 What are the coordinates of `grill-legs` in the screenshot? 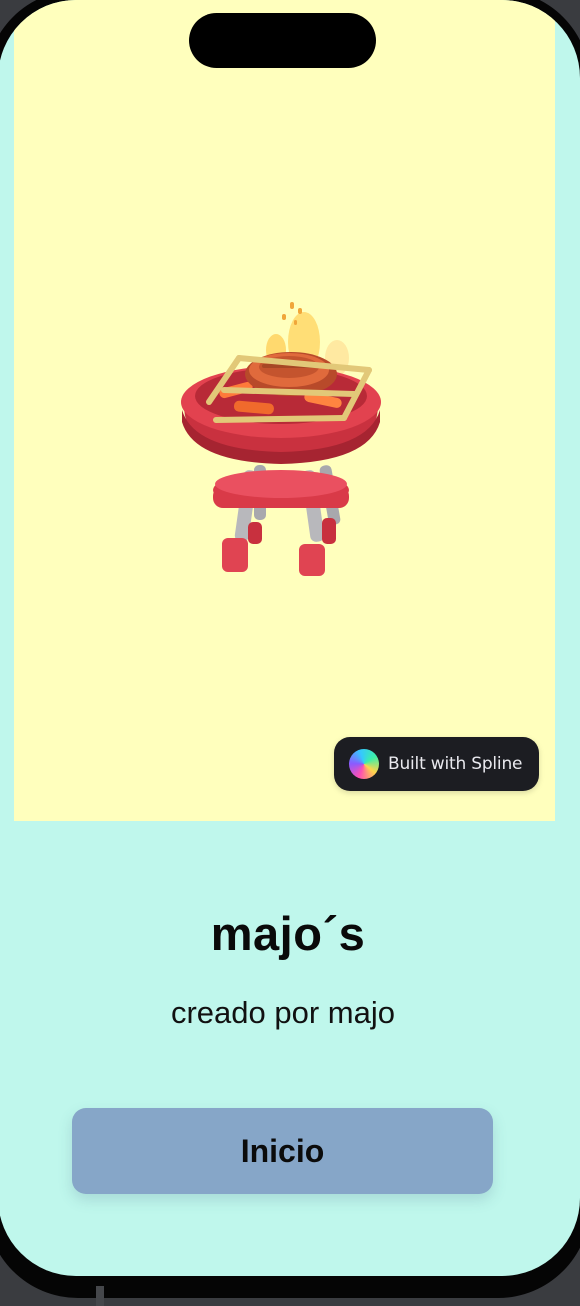 It's located at (281, 520).